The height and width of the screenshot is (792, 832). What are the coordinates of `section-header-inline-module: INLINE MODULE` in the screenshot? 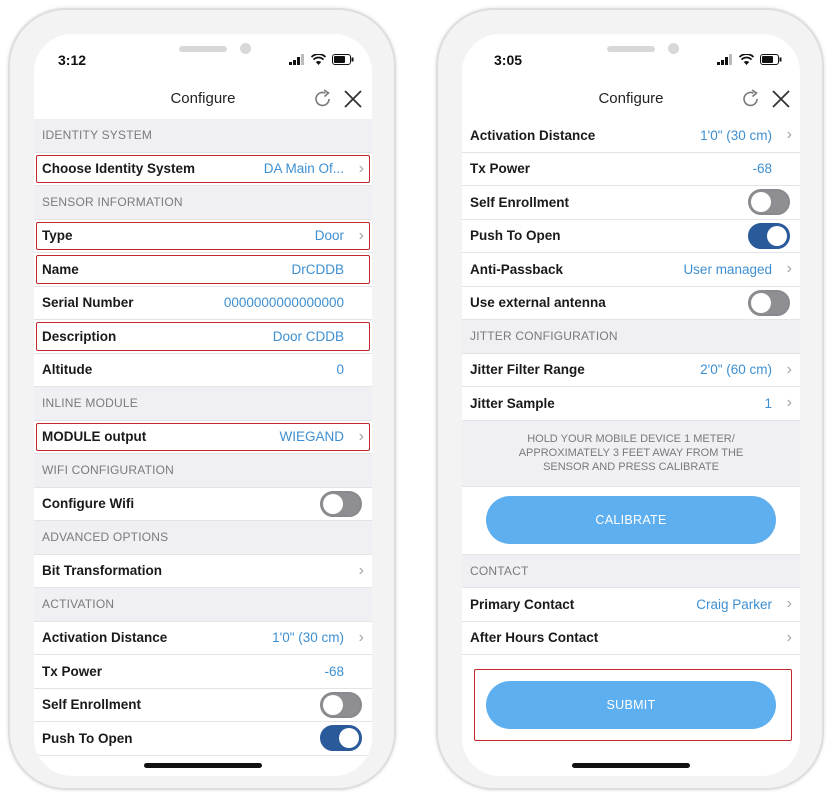 It's located at (203, 404).